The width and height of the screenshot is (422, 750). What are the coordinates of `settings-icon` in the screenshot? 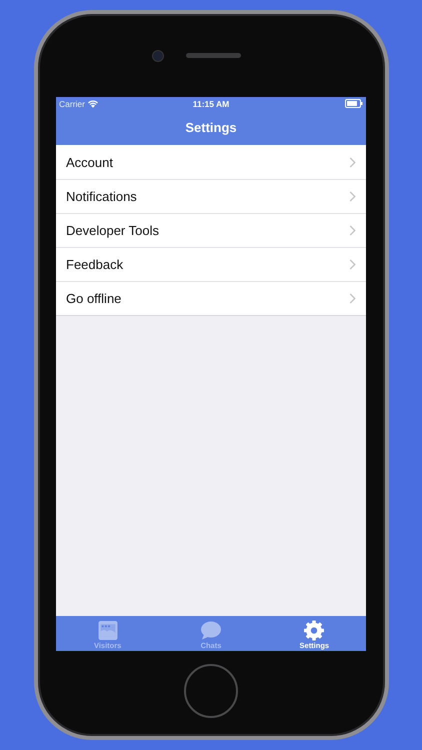 It's located at (314, 630).